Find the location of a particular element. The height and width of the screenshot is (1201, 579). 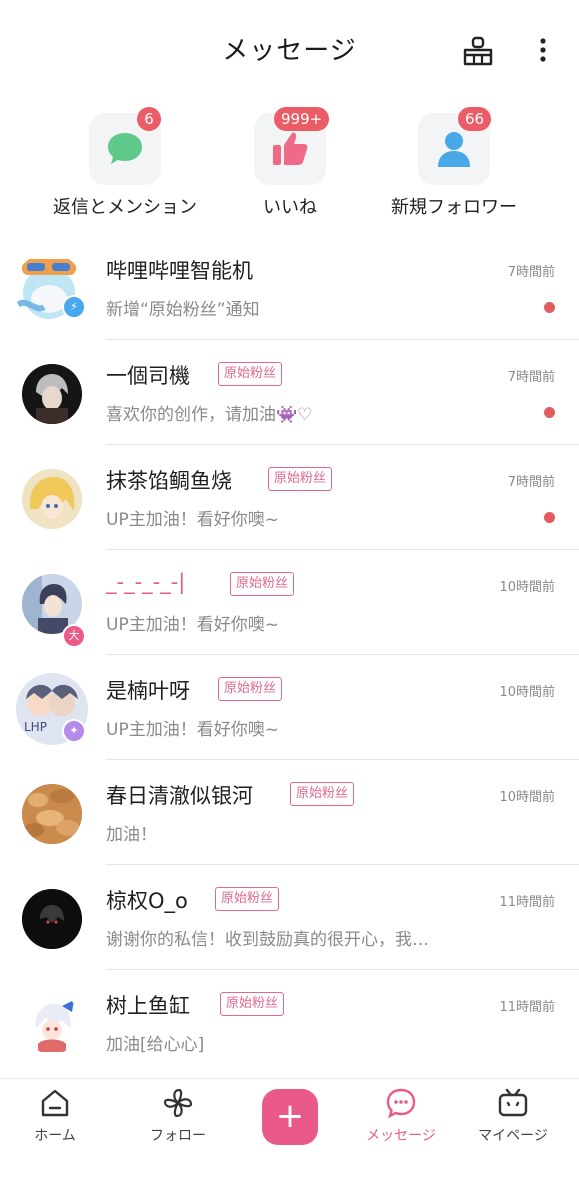

category-label: 新規フォロワー is located at coordinates (454, 207).